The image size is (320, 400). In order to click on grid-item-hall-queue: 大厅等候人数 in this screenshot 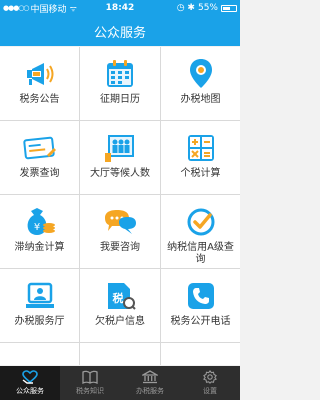, I will do `click(120, 157)`.